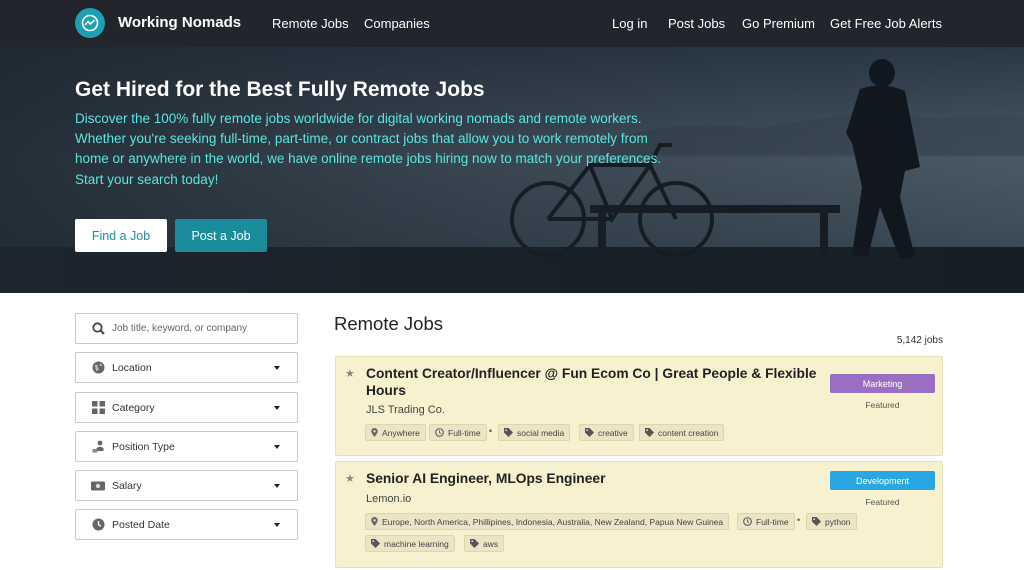 This screenshot has height=570, width=1024. I want to click on salary-label: Salary, so click(127, 485).